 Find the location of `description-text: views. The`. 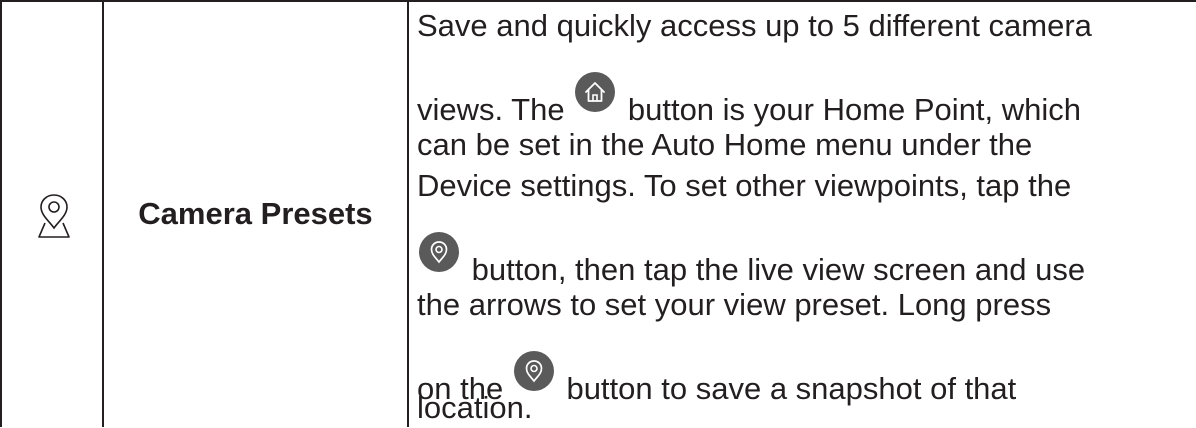

description-text: views. The is located at coordinates (491, 109).